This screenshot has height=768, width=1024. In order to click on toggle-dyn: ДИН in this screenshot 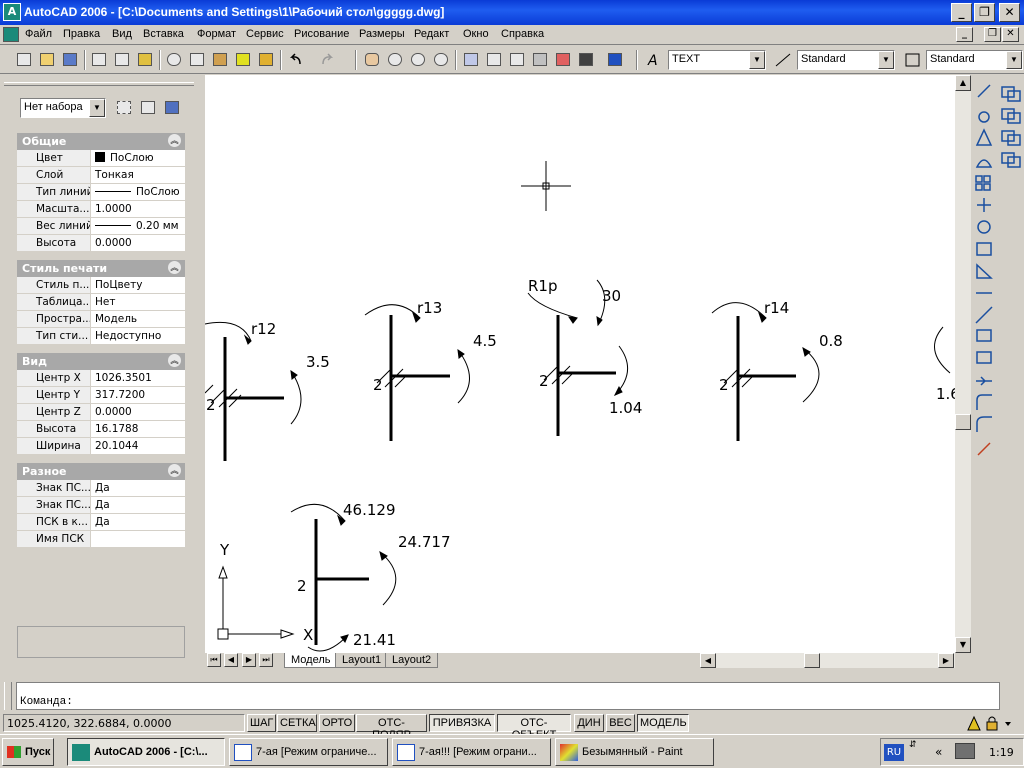, I will do `click(589, 723)`.